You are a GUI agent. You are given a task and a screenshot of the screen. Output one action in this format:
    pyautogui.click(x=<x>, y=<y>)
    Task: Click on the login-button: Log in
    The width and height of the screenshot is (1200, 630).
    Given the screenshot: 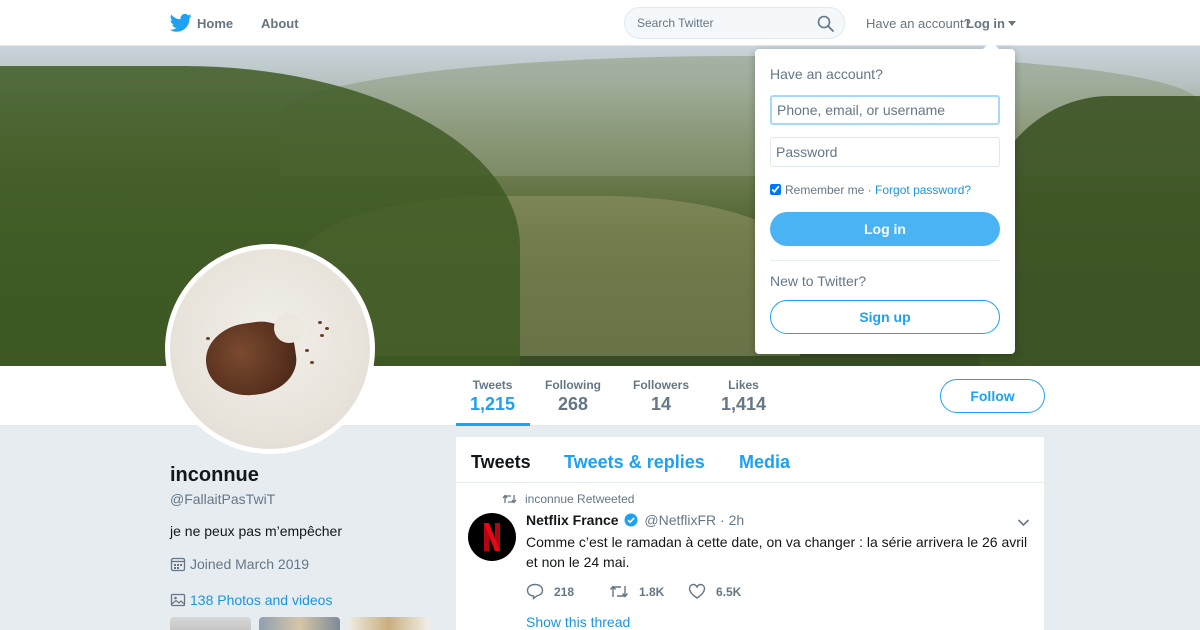 What is the action you would take?
    pyautogui.click(x=885, y=229)
    